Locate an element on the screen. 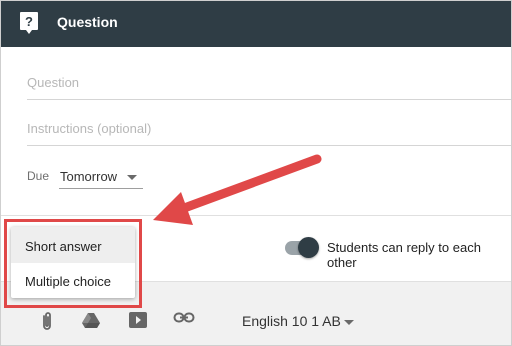  annotation-arrow is located at coordinates (237, 189).